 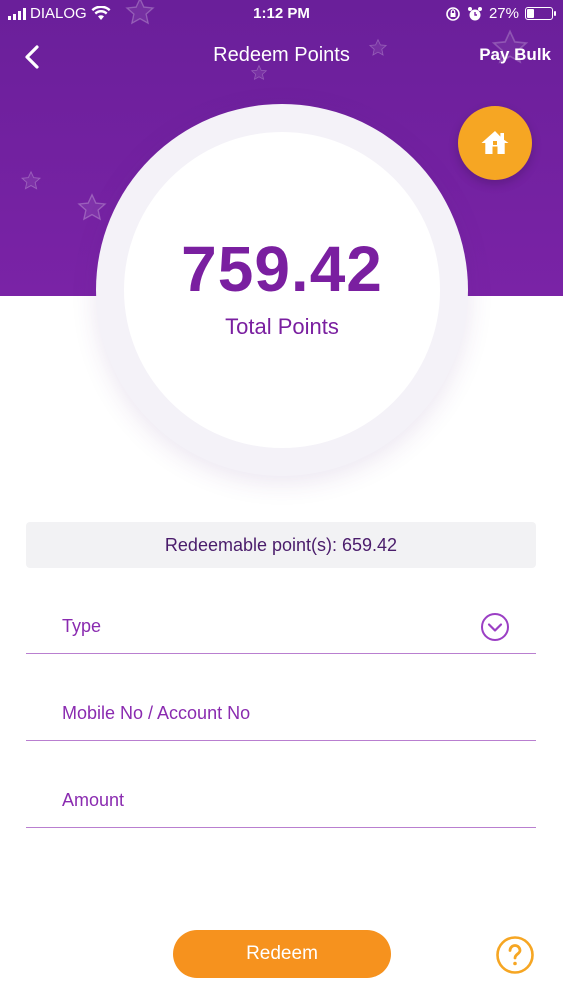 What do you see at coordinates (282, 326) in the screenshot?
I see `total-points-label: Total Points` at bounding box center [282, 326].